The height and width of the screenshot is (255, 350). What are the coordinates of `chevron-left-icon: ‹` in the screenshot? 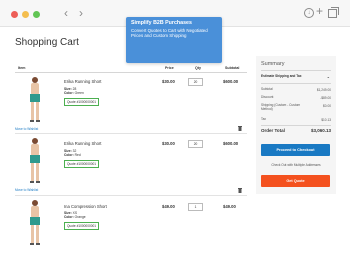 It's located at (66, 13).